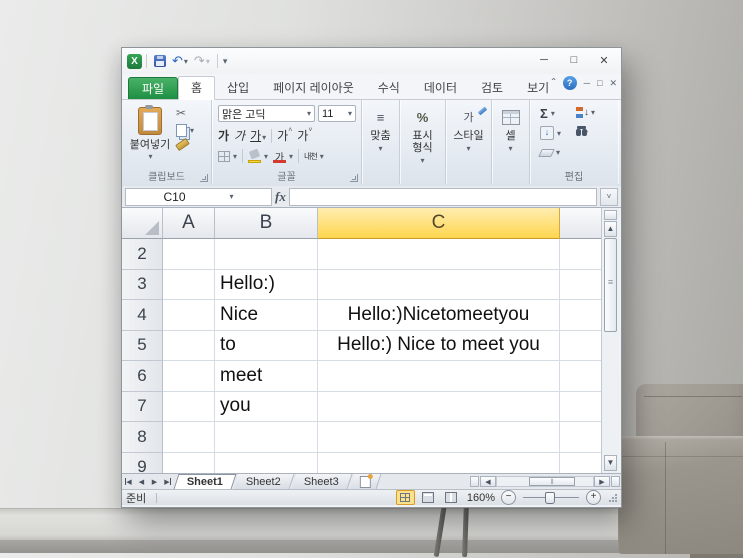 The image size is (743, 558). Describe the element at coordinates (142, 254) in the screenshot. I see `row-header: 2` at that location.